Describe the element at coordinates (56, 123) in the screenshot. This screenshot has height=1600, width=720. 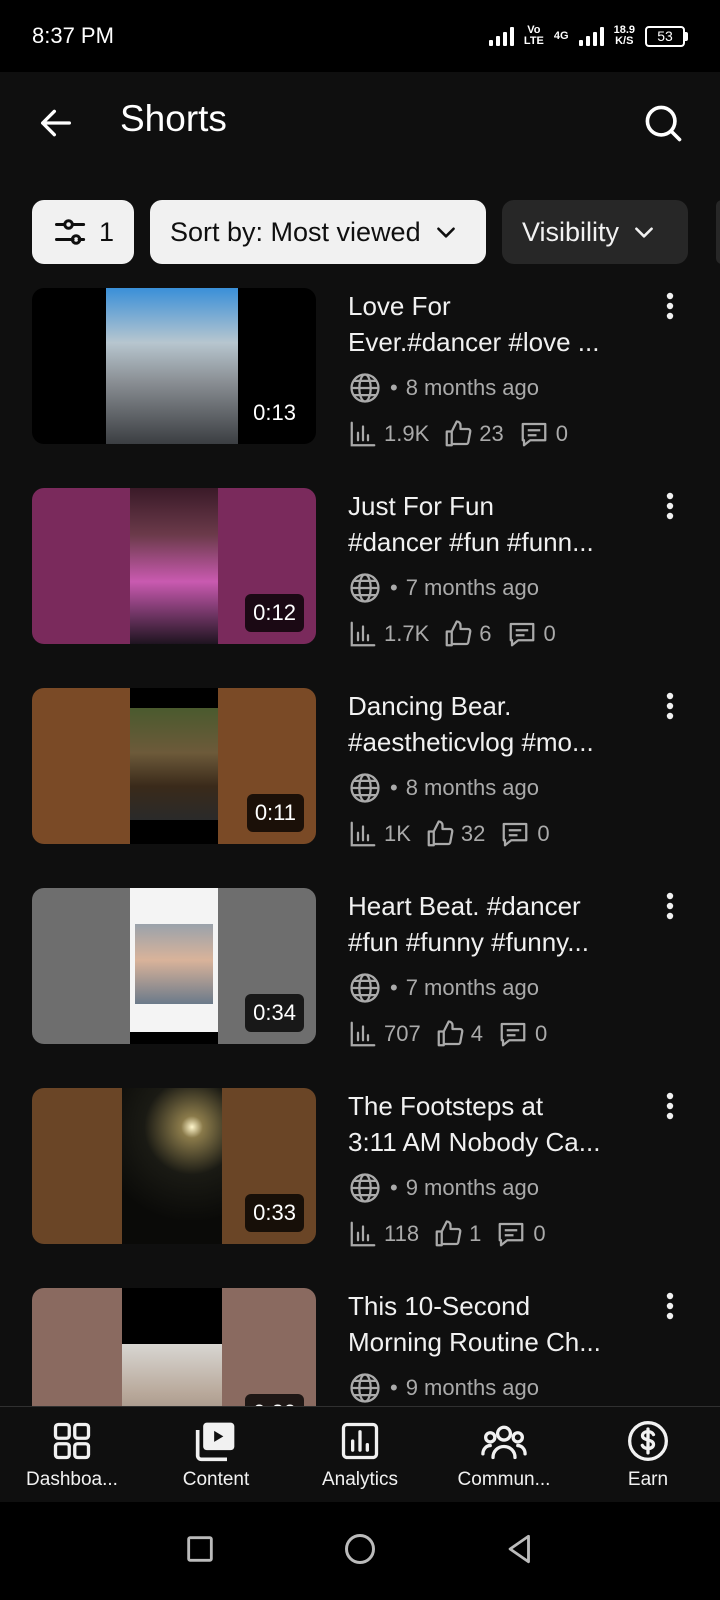
I see `back-button` at that location.